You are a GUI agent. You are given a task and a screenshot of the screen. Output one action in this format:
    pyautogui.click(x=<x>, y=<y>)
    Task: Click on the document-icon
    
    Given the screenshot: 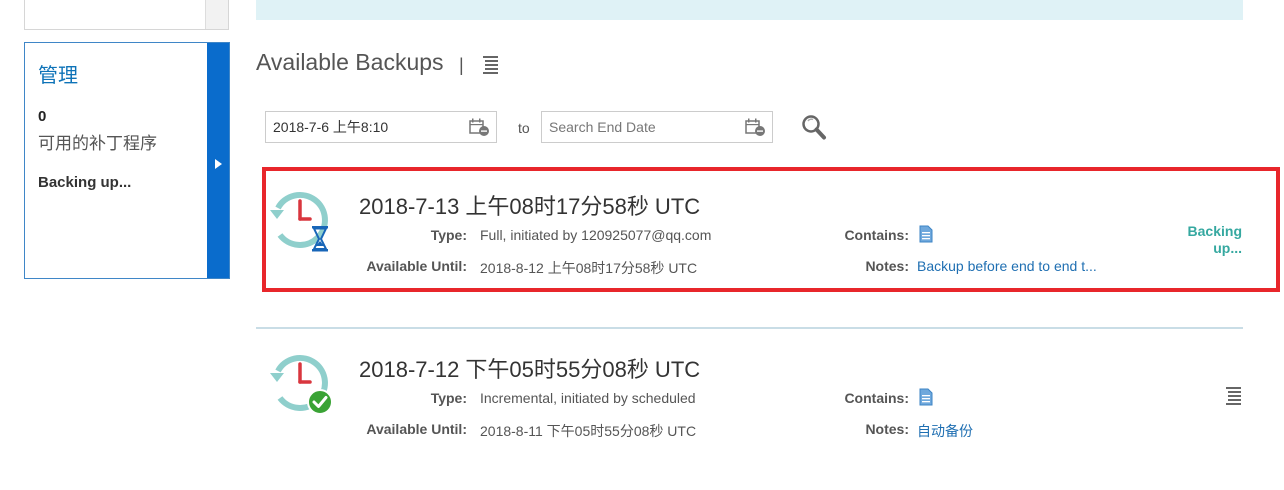 What is the action you would take?
    pyautogui.click(x=926, y=397)
    